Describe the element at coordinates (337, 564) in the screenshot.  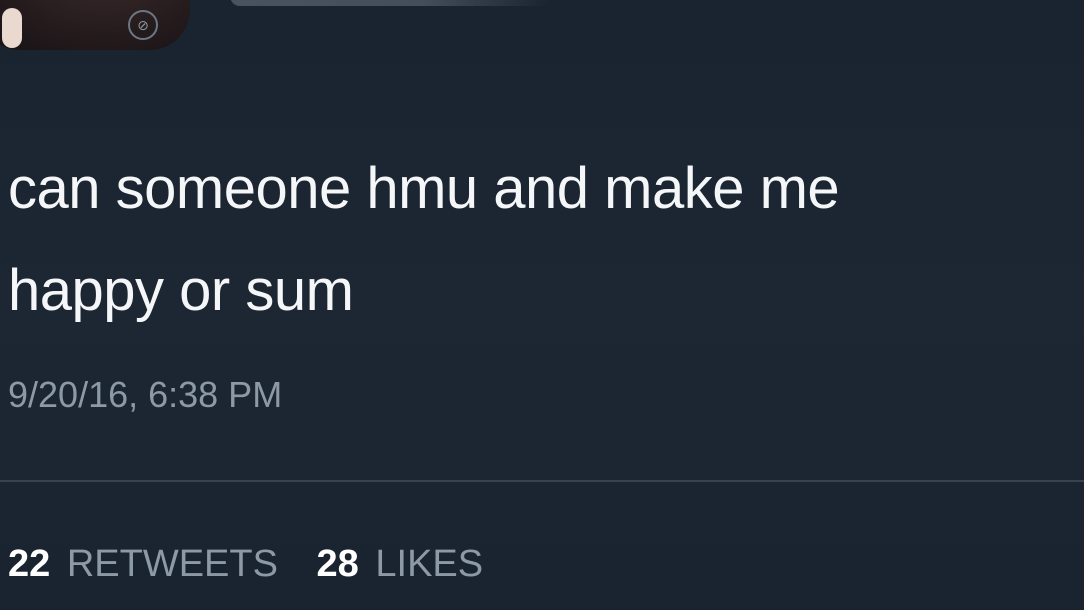
I see `like-count: 28` at that location.